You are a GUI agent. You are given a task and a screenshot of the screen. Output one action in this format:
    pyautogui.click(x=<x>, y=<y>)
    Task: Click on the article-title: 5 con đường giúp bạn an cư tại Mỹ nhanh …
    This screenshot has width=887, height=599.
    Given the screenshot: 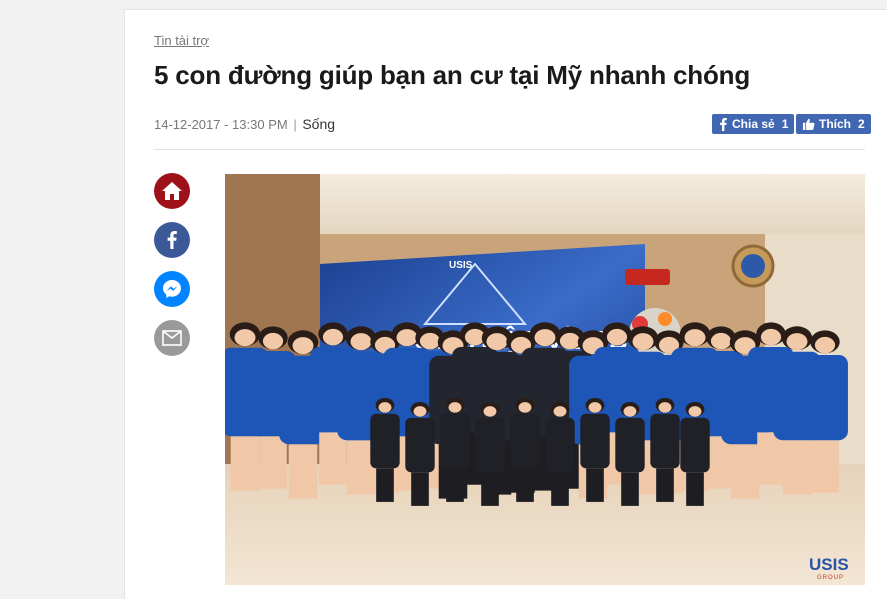 What is the action you would take?
    pyautogui.click(x=452, y=75)
    